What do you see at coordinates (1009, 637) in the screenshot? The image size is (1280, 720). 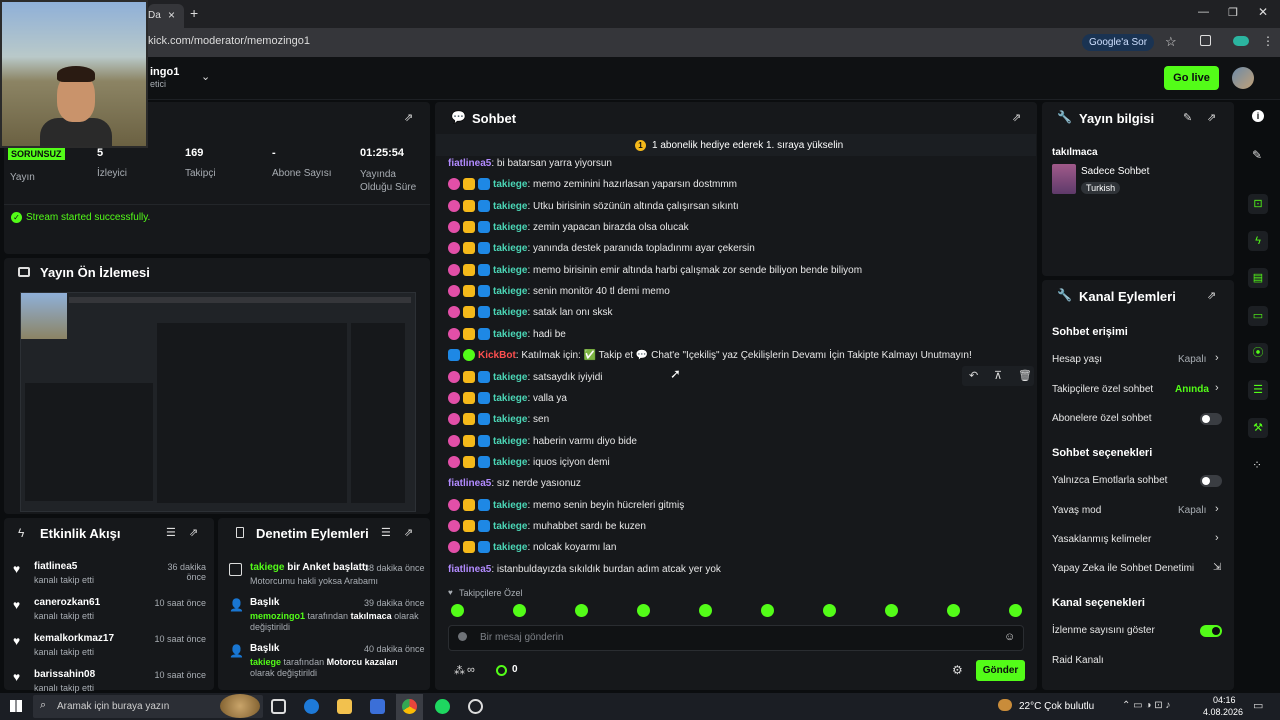 I see `emoji-icon: ☺` at bounding box center [1009, 637].